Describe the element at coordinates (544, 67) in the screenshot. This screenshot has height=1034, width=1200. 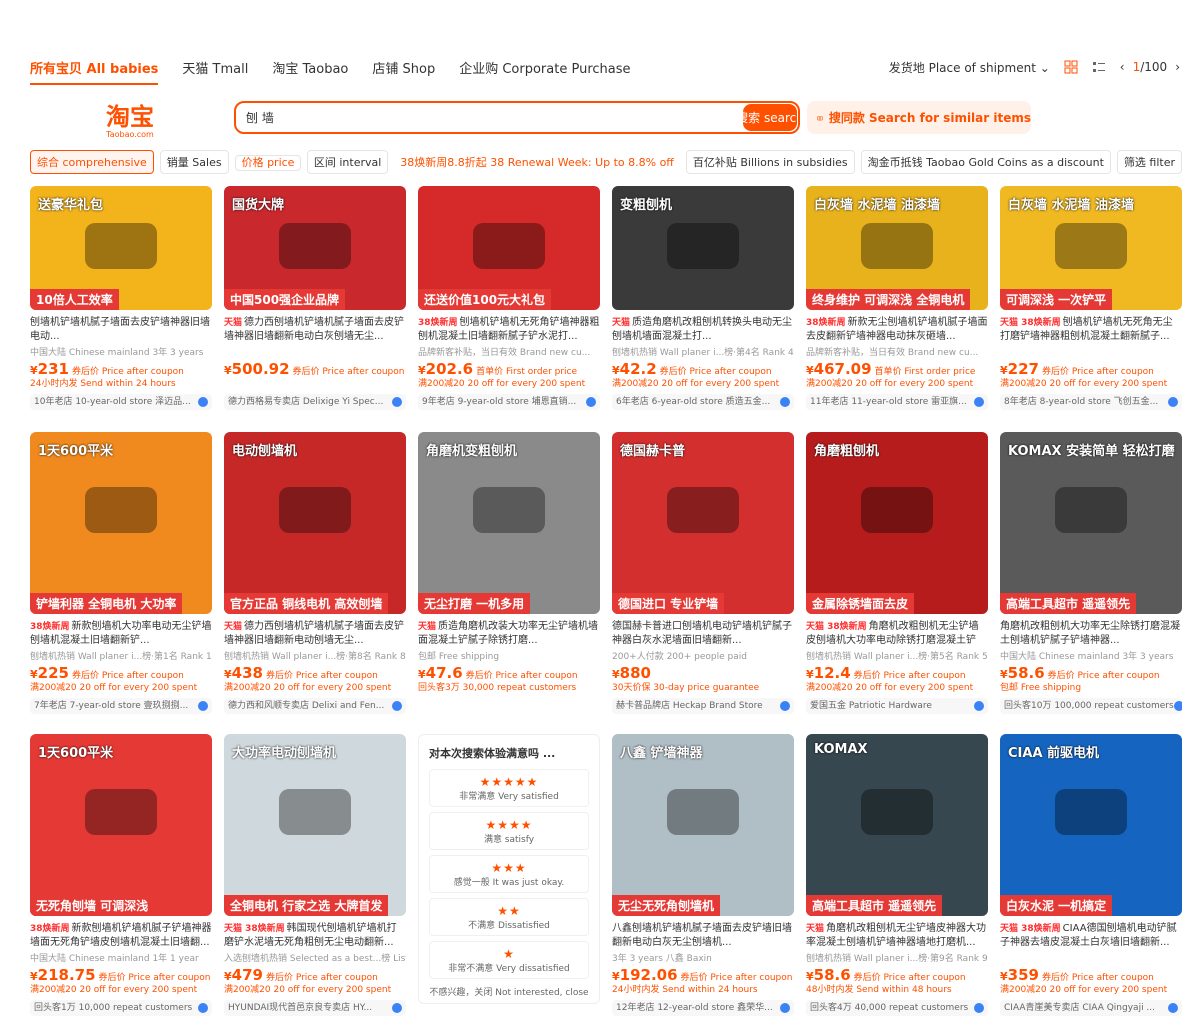
I see `tab-corporate-purchase: 企业购 Corporate Purchase` at that location.